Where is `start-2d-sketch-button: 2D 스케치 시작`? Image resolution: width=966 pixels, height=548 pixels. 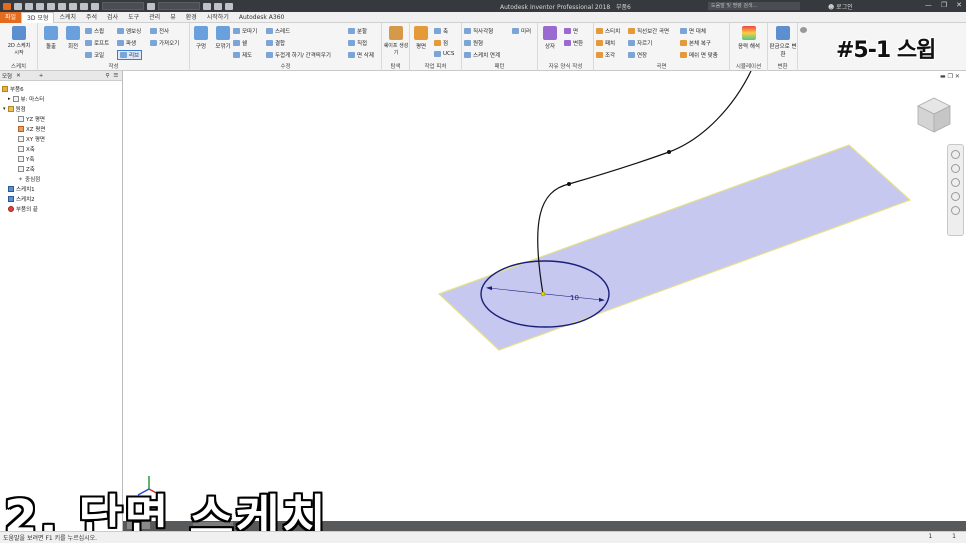
start-2d-sketch-button: 2D 스케치 시작 is located at coordinates (19, 41).